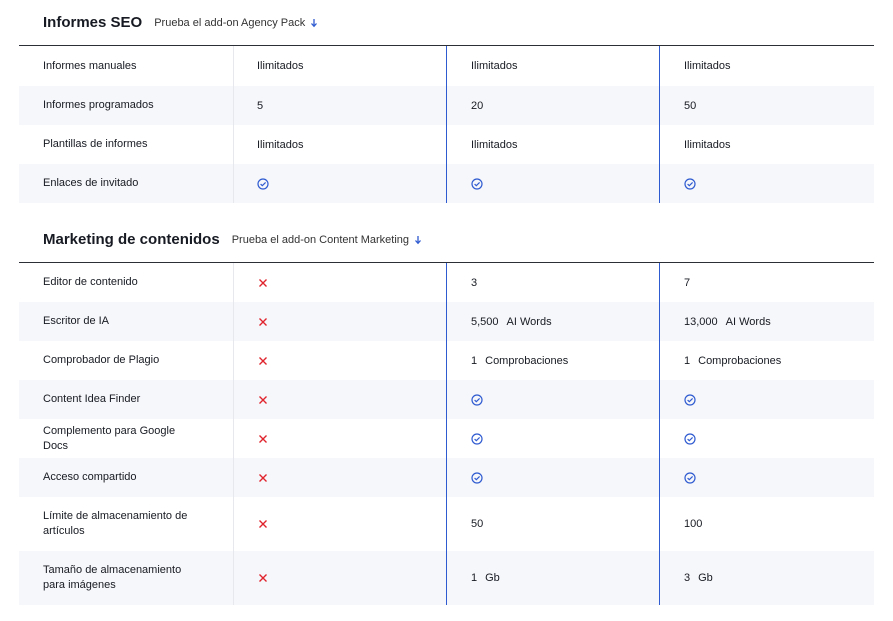  What do you see at coordinates (101, 360) in the screenshot?
I see `feature-label: Comprobador de Plagio` at bounding box center [101, 360].